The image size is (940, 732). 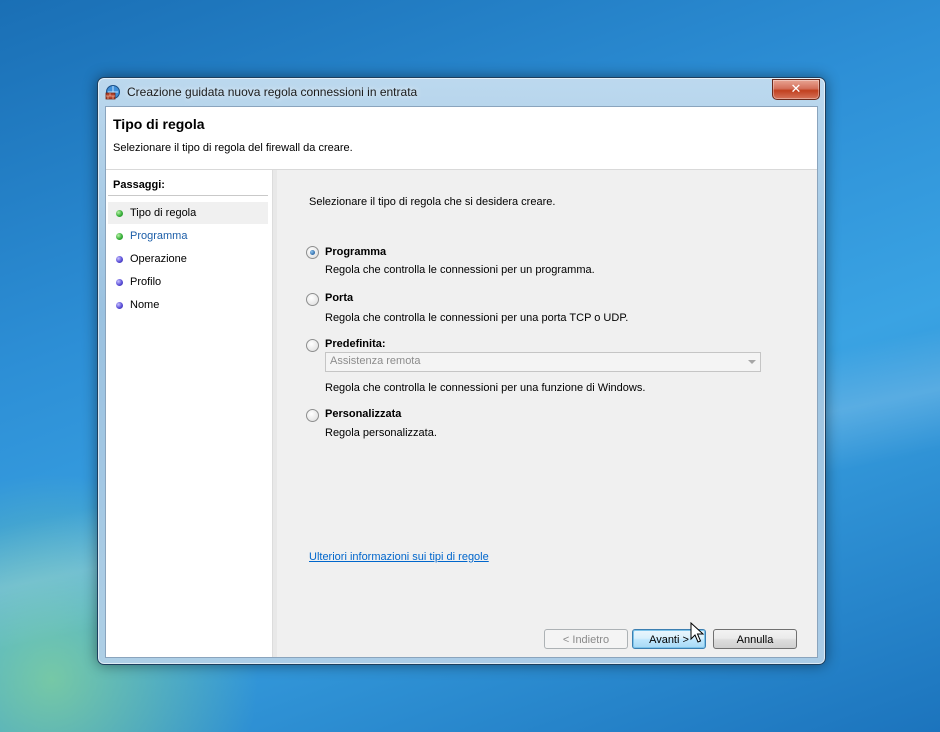 I want to click on back-button: < Indietro, so click(x=586, y=639).